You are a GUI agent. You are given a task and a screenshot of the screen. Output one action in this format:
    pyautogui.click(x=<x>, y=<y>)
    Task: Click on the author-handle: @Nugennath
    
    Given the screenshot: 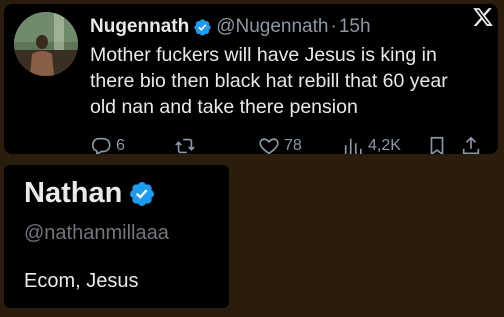 What is the action you would take?
    pyautogui.click(x=272, y=27)
    